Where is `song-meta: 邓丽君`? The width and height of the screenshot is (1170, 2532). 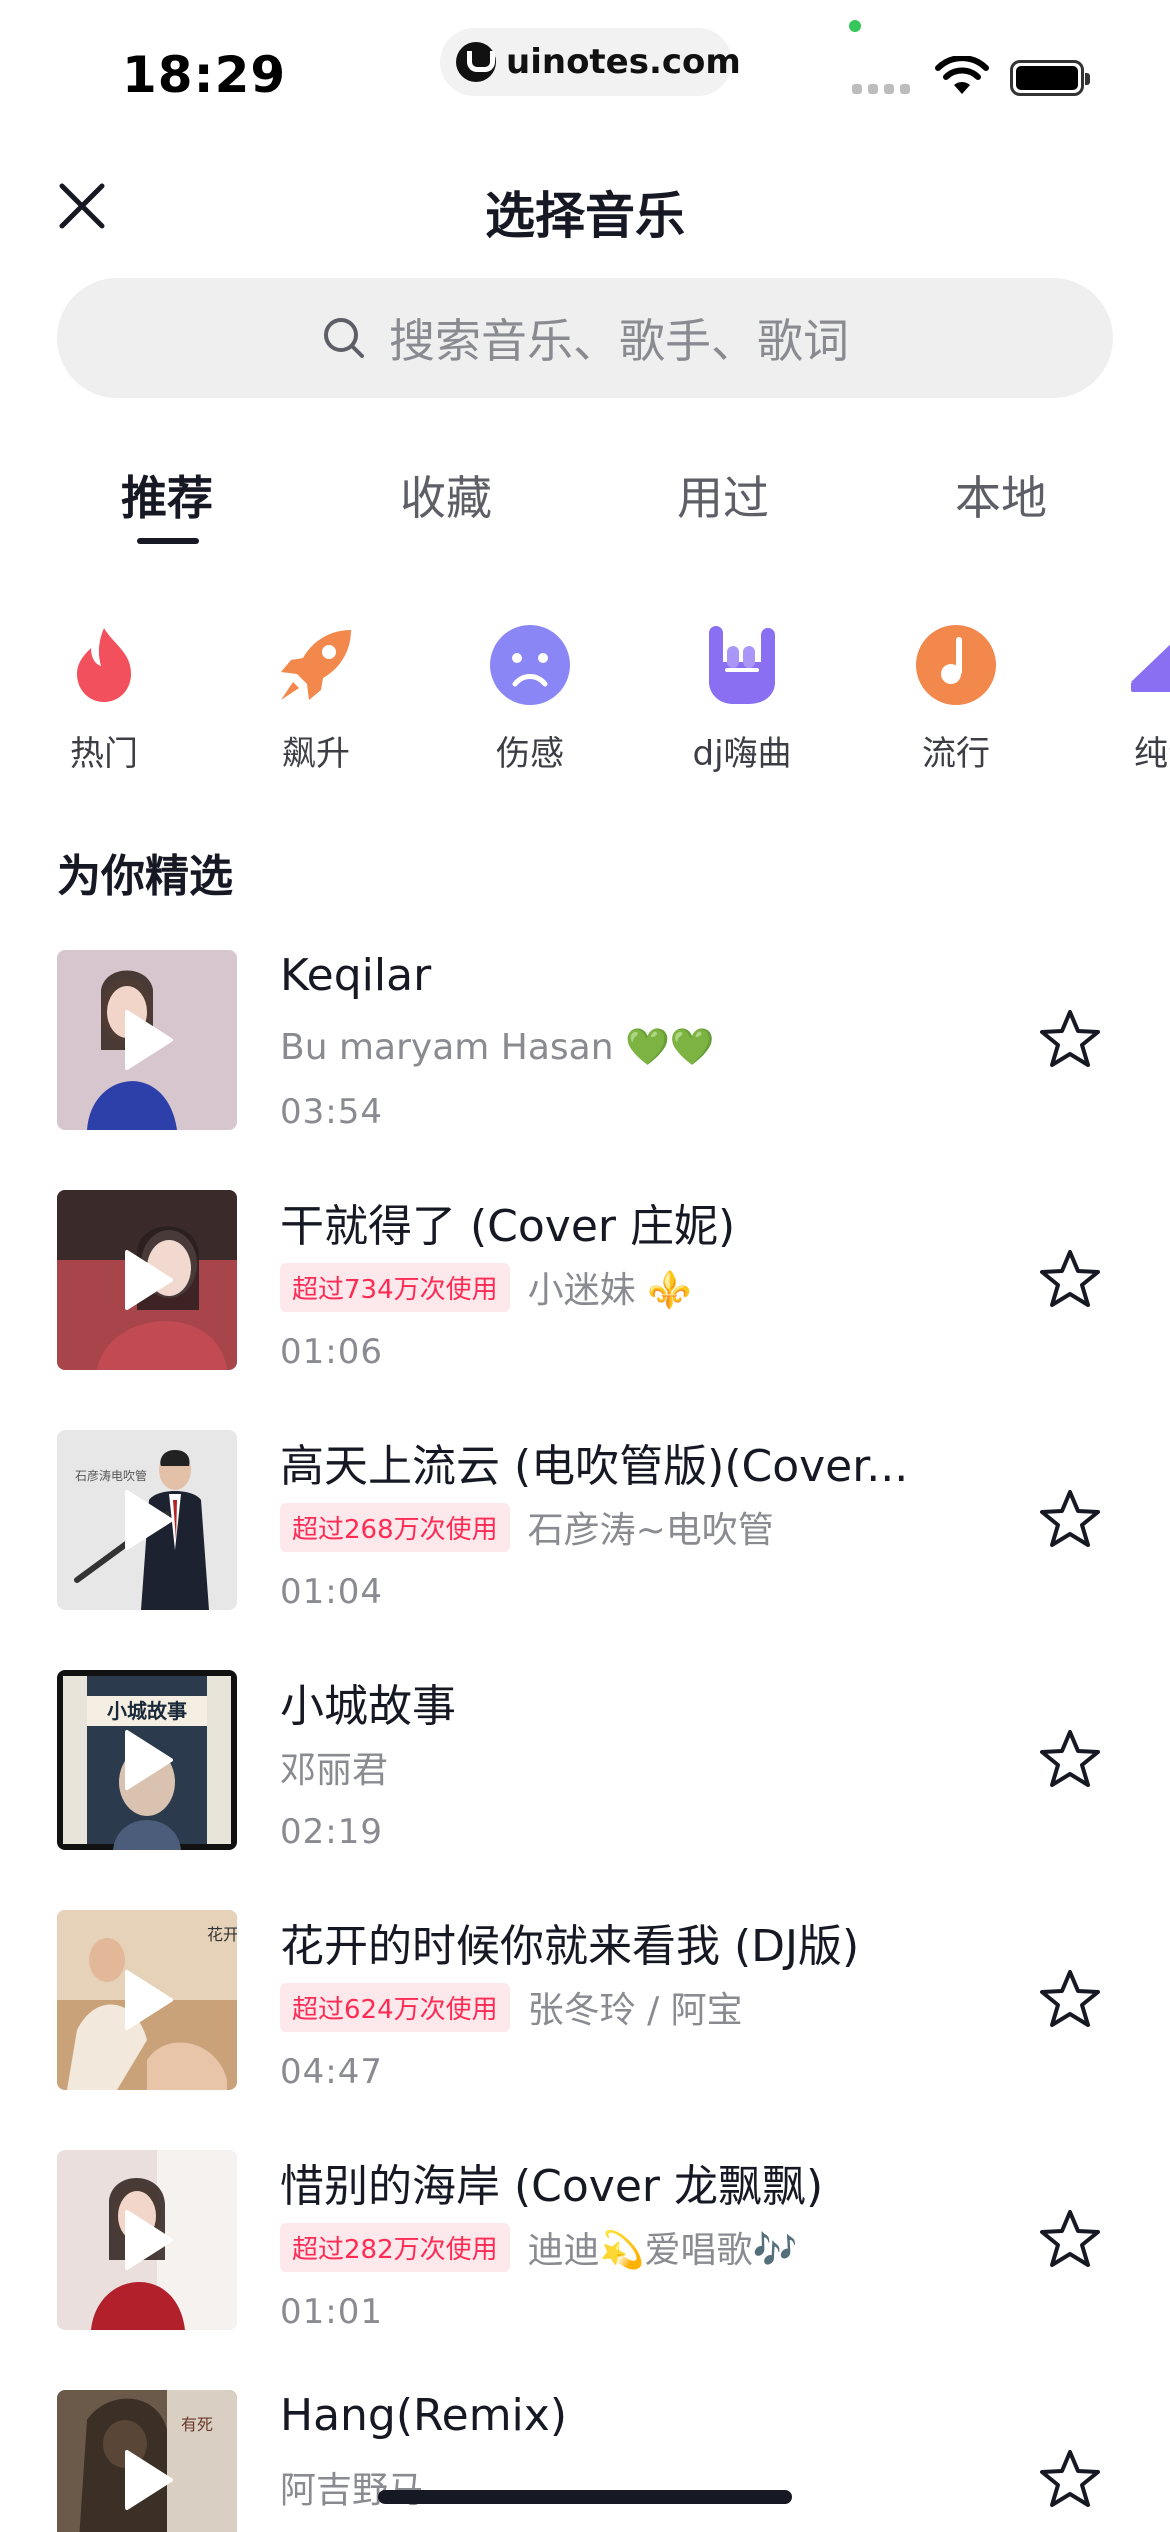
song-meta: 邓丽君 is located at coordinates (334, 1767).